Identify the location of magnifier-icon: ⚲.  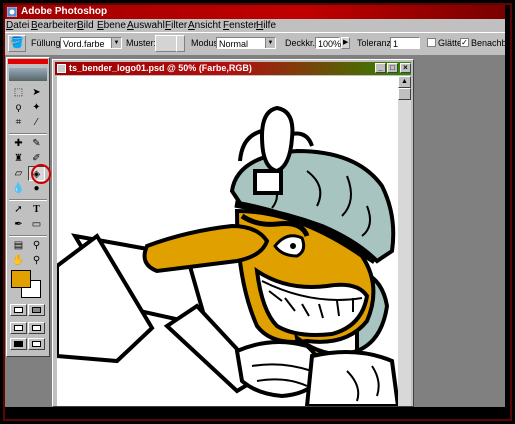
(36, 260).